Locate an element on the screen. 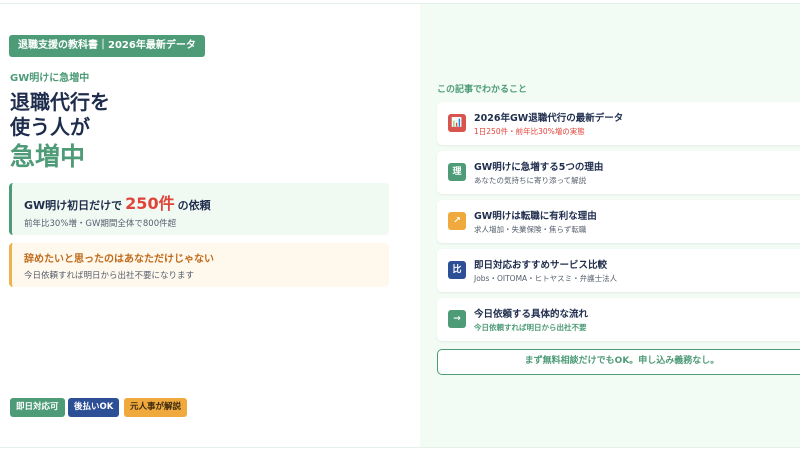  empathy-title: 辞めたいと思ったのはあなただけじゃない is located at coordinates (119, 259).